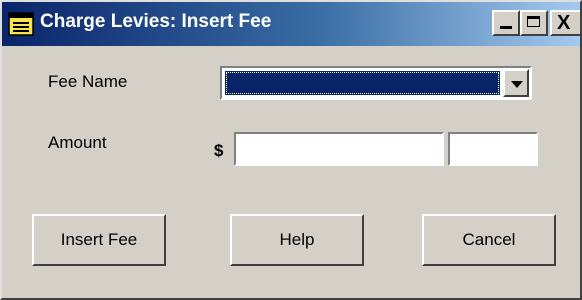 The width and height of the screenshot is (582, 300). I want to click on close-icon: X, so click(564, 23).